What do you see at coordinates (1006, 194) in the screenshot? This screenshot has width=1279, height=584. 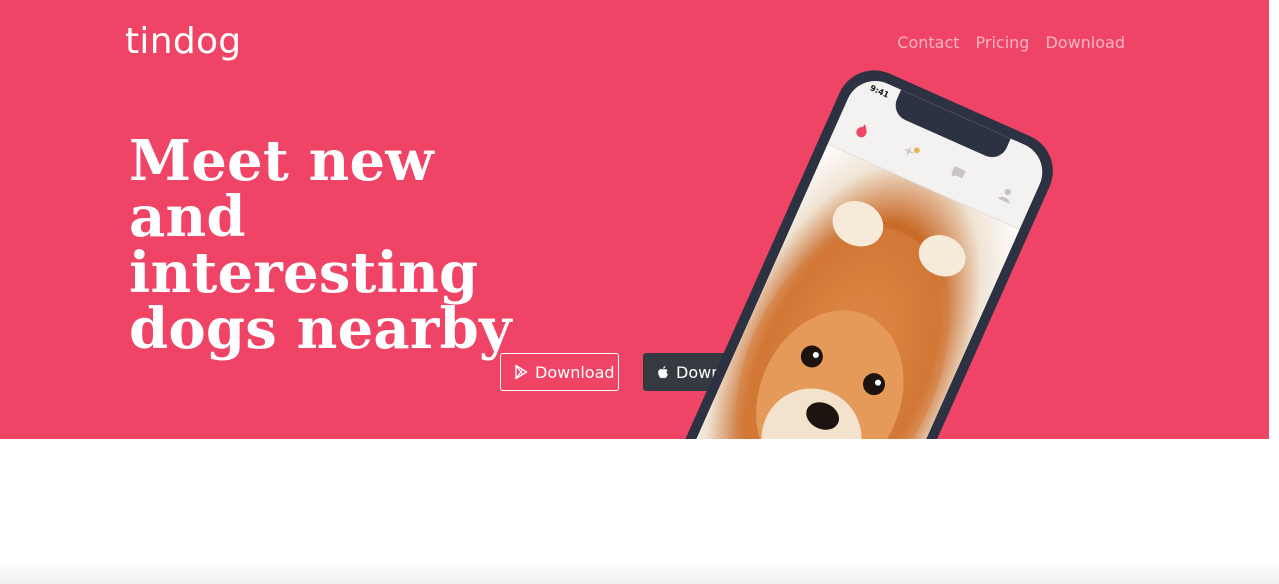 I see `profile-icon` at bounding box center [1006, 194].